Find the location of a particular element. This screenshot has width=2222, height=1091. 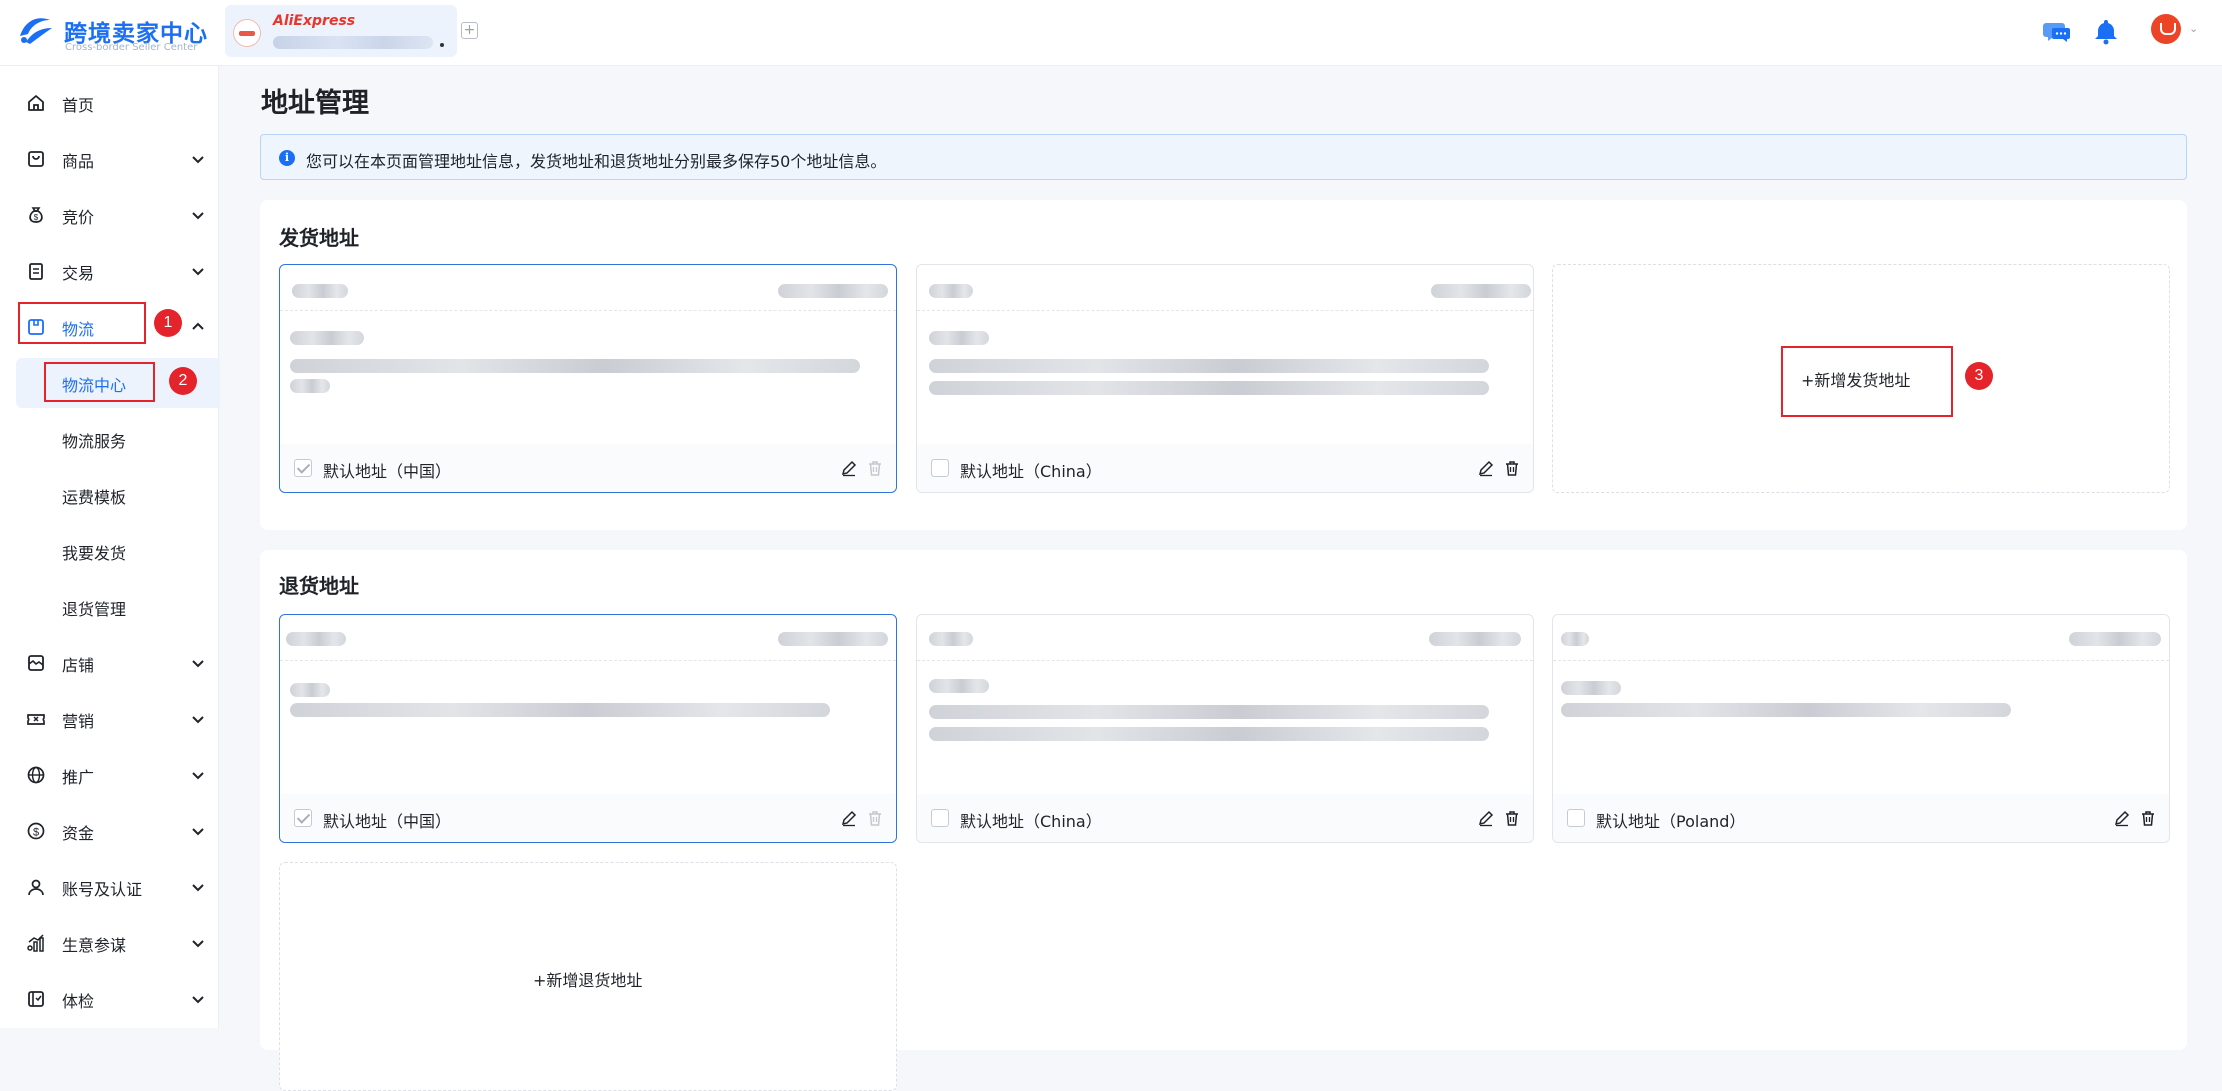

home-icon is located at coordinates (36, 103).